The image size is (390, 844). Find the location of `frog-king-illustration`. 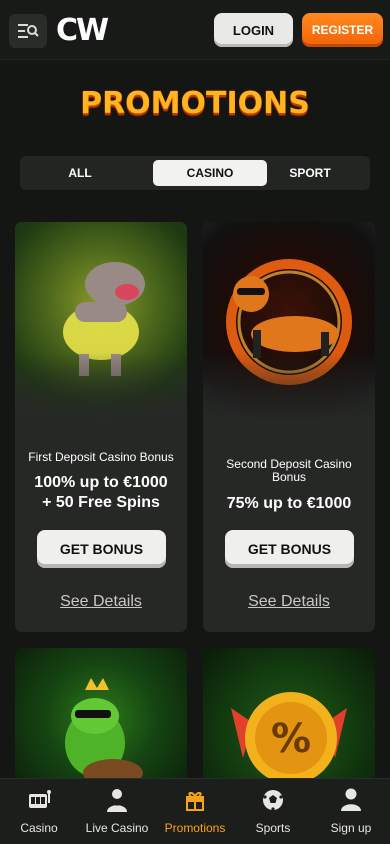

frog-king-illustration is located at coordinates (104, 732).